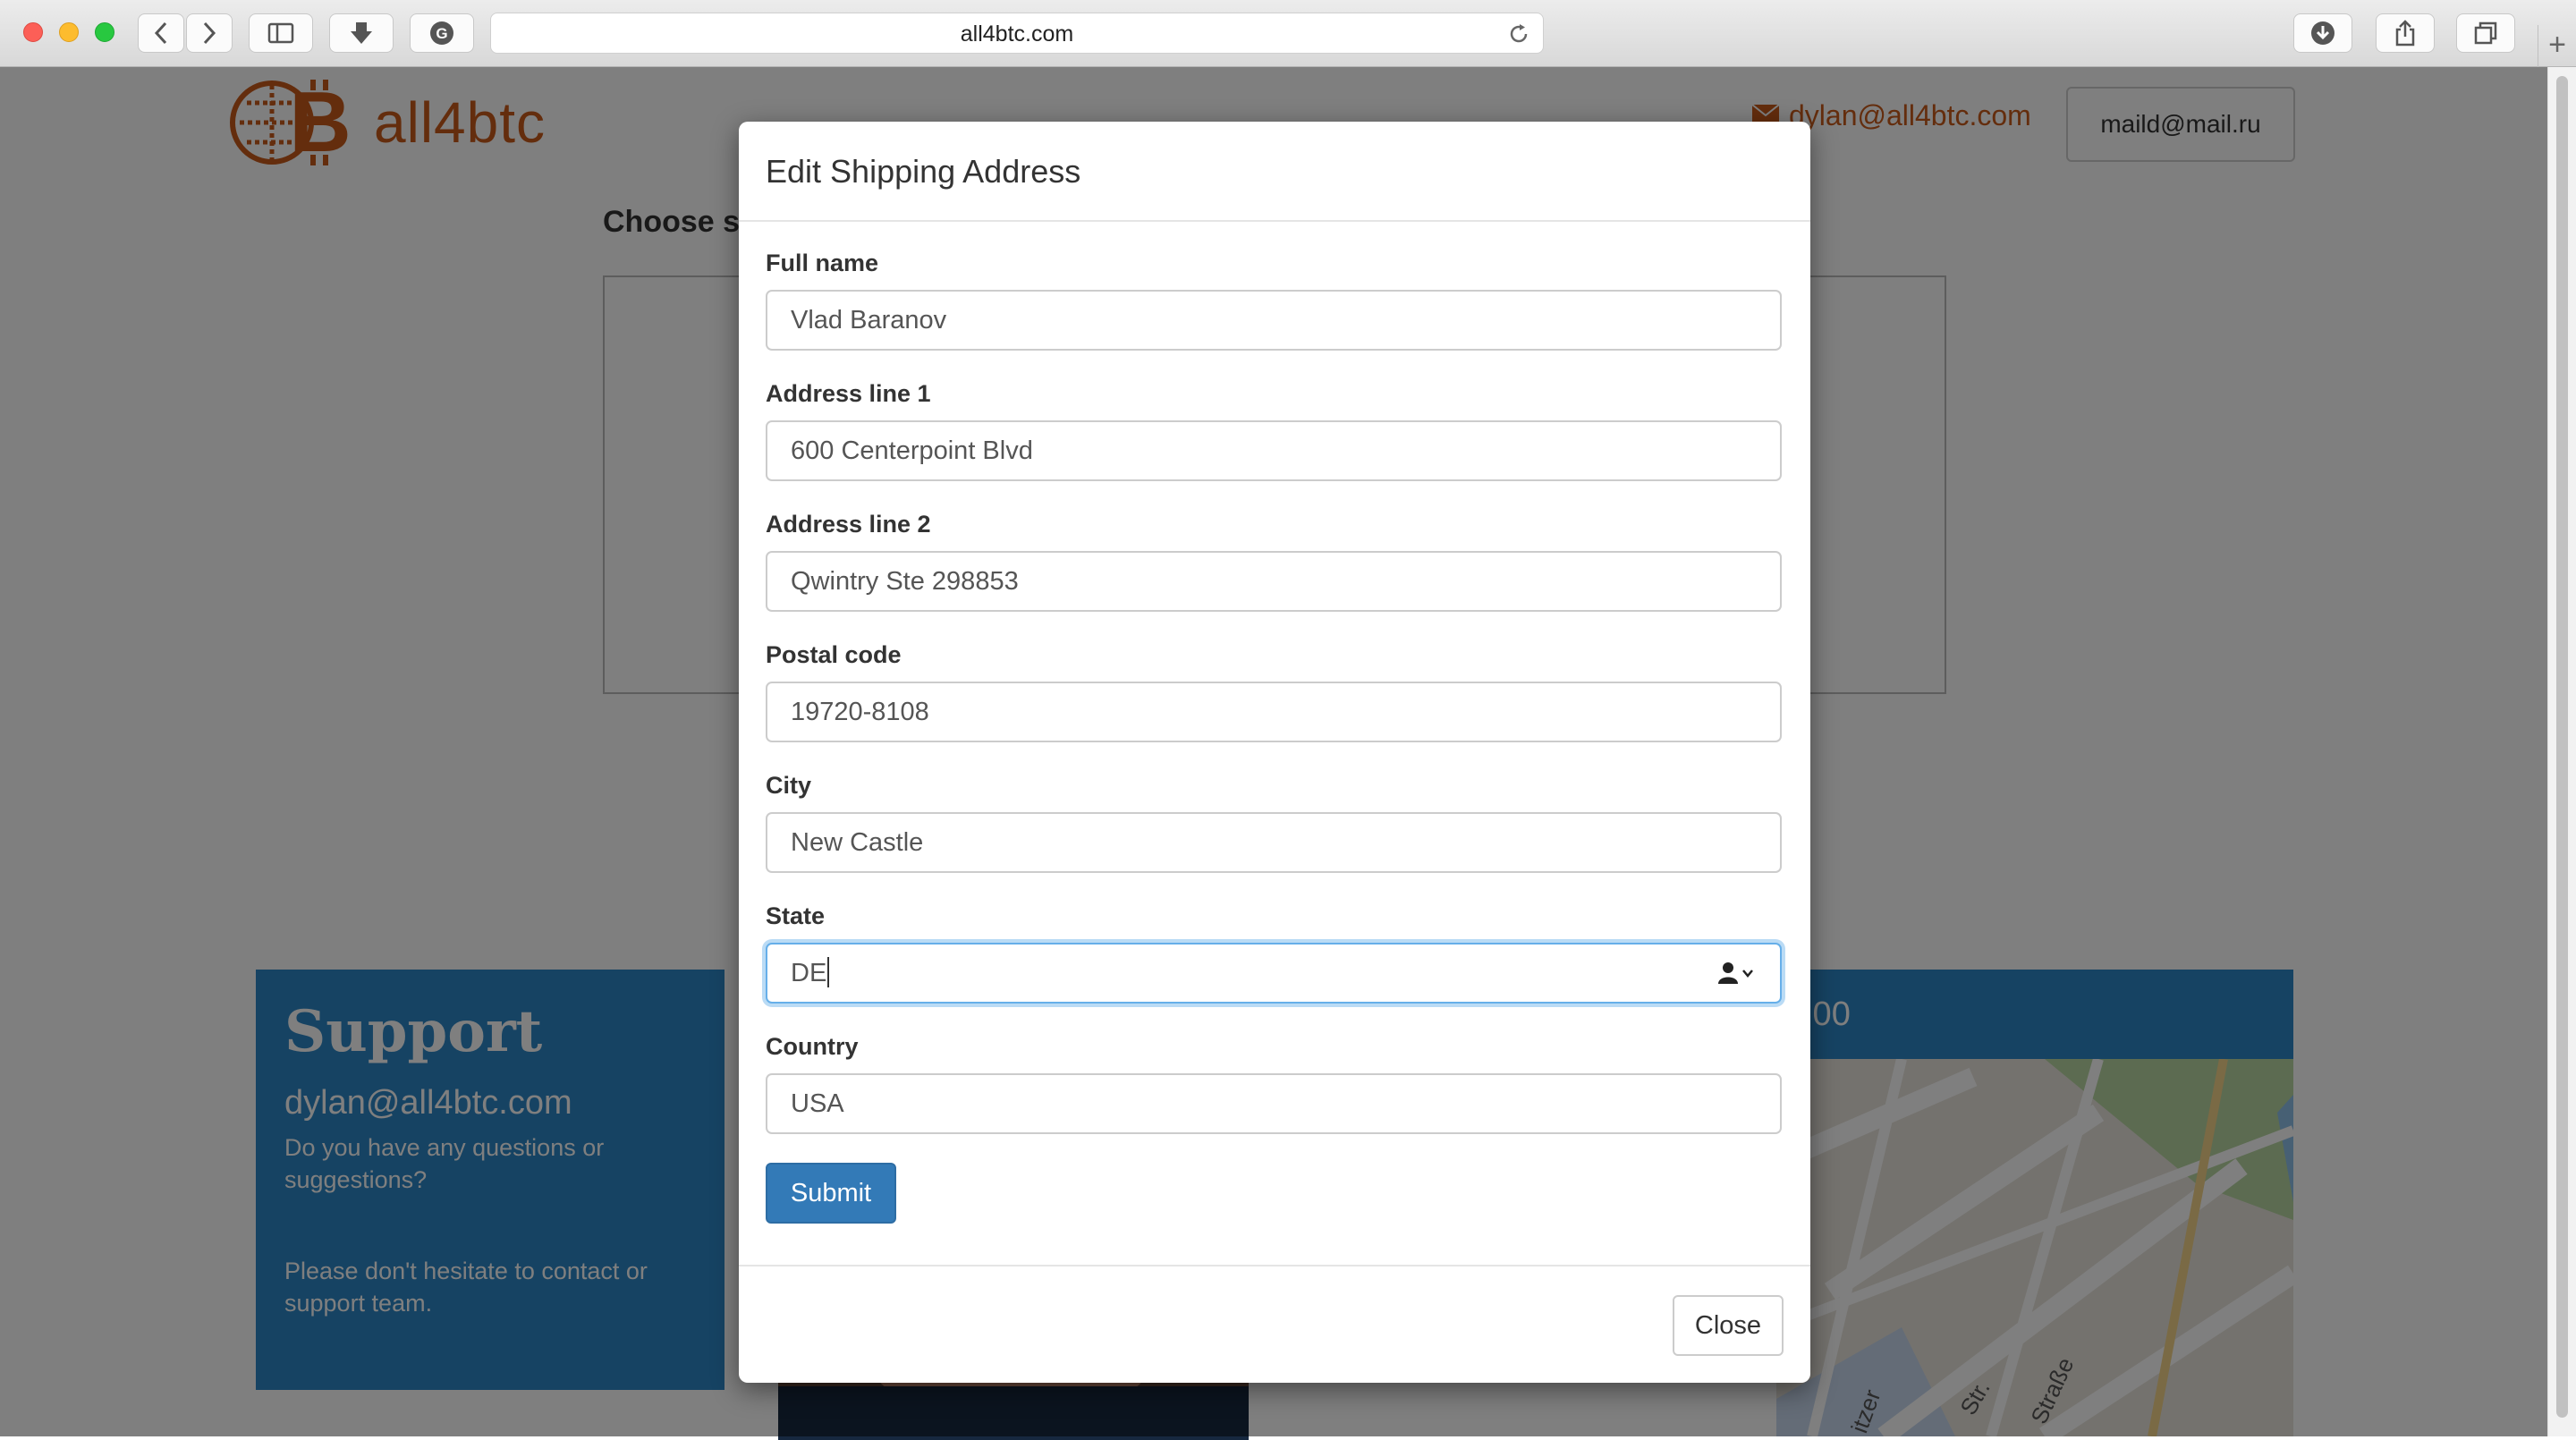  Describe the element at coordinates (2562, 747) in the screenshot. I see `scrollbar-thumb` at that location.